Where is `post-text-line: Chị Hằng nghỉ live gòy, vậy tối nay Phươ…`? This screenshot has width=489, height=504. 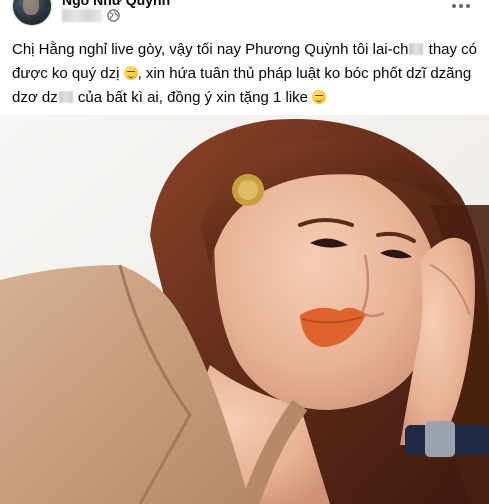
post-text-line: Chị Hằng nghỉ live gòy, vậy tối nay Phươ… is located at coordinates (247, 50).